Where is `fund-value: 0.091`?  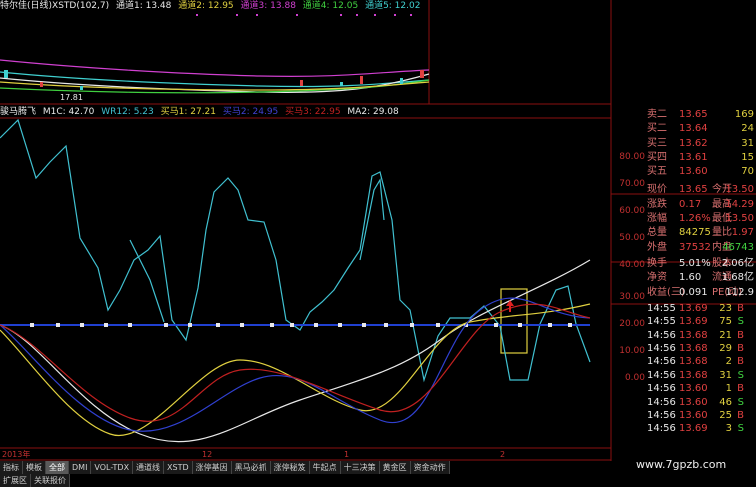 fund-value: 0.091 is located at coordinates (693, 292).